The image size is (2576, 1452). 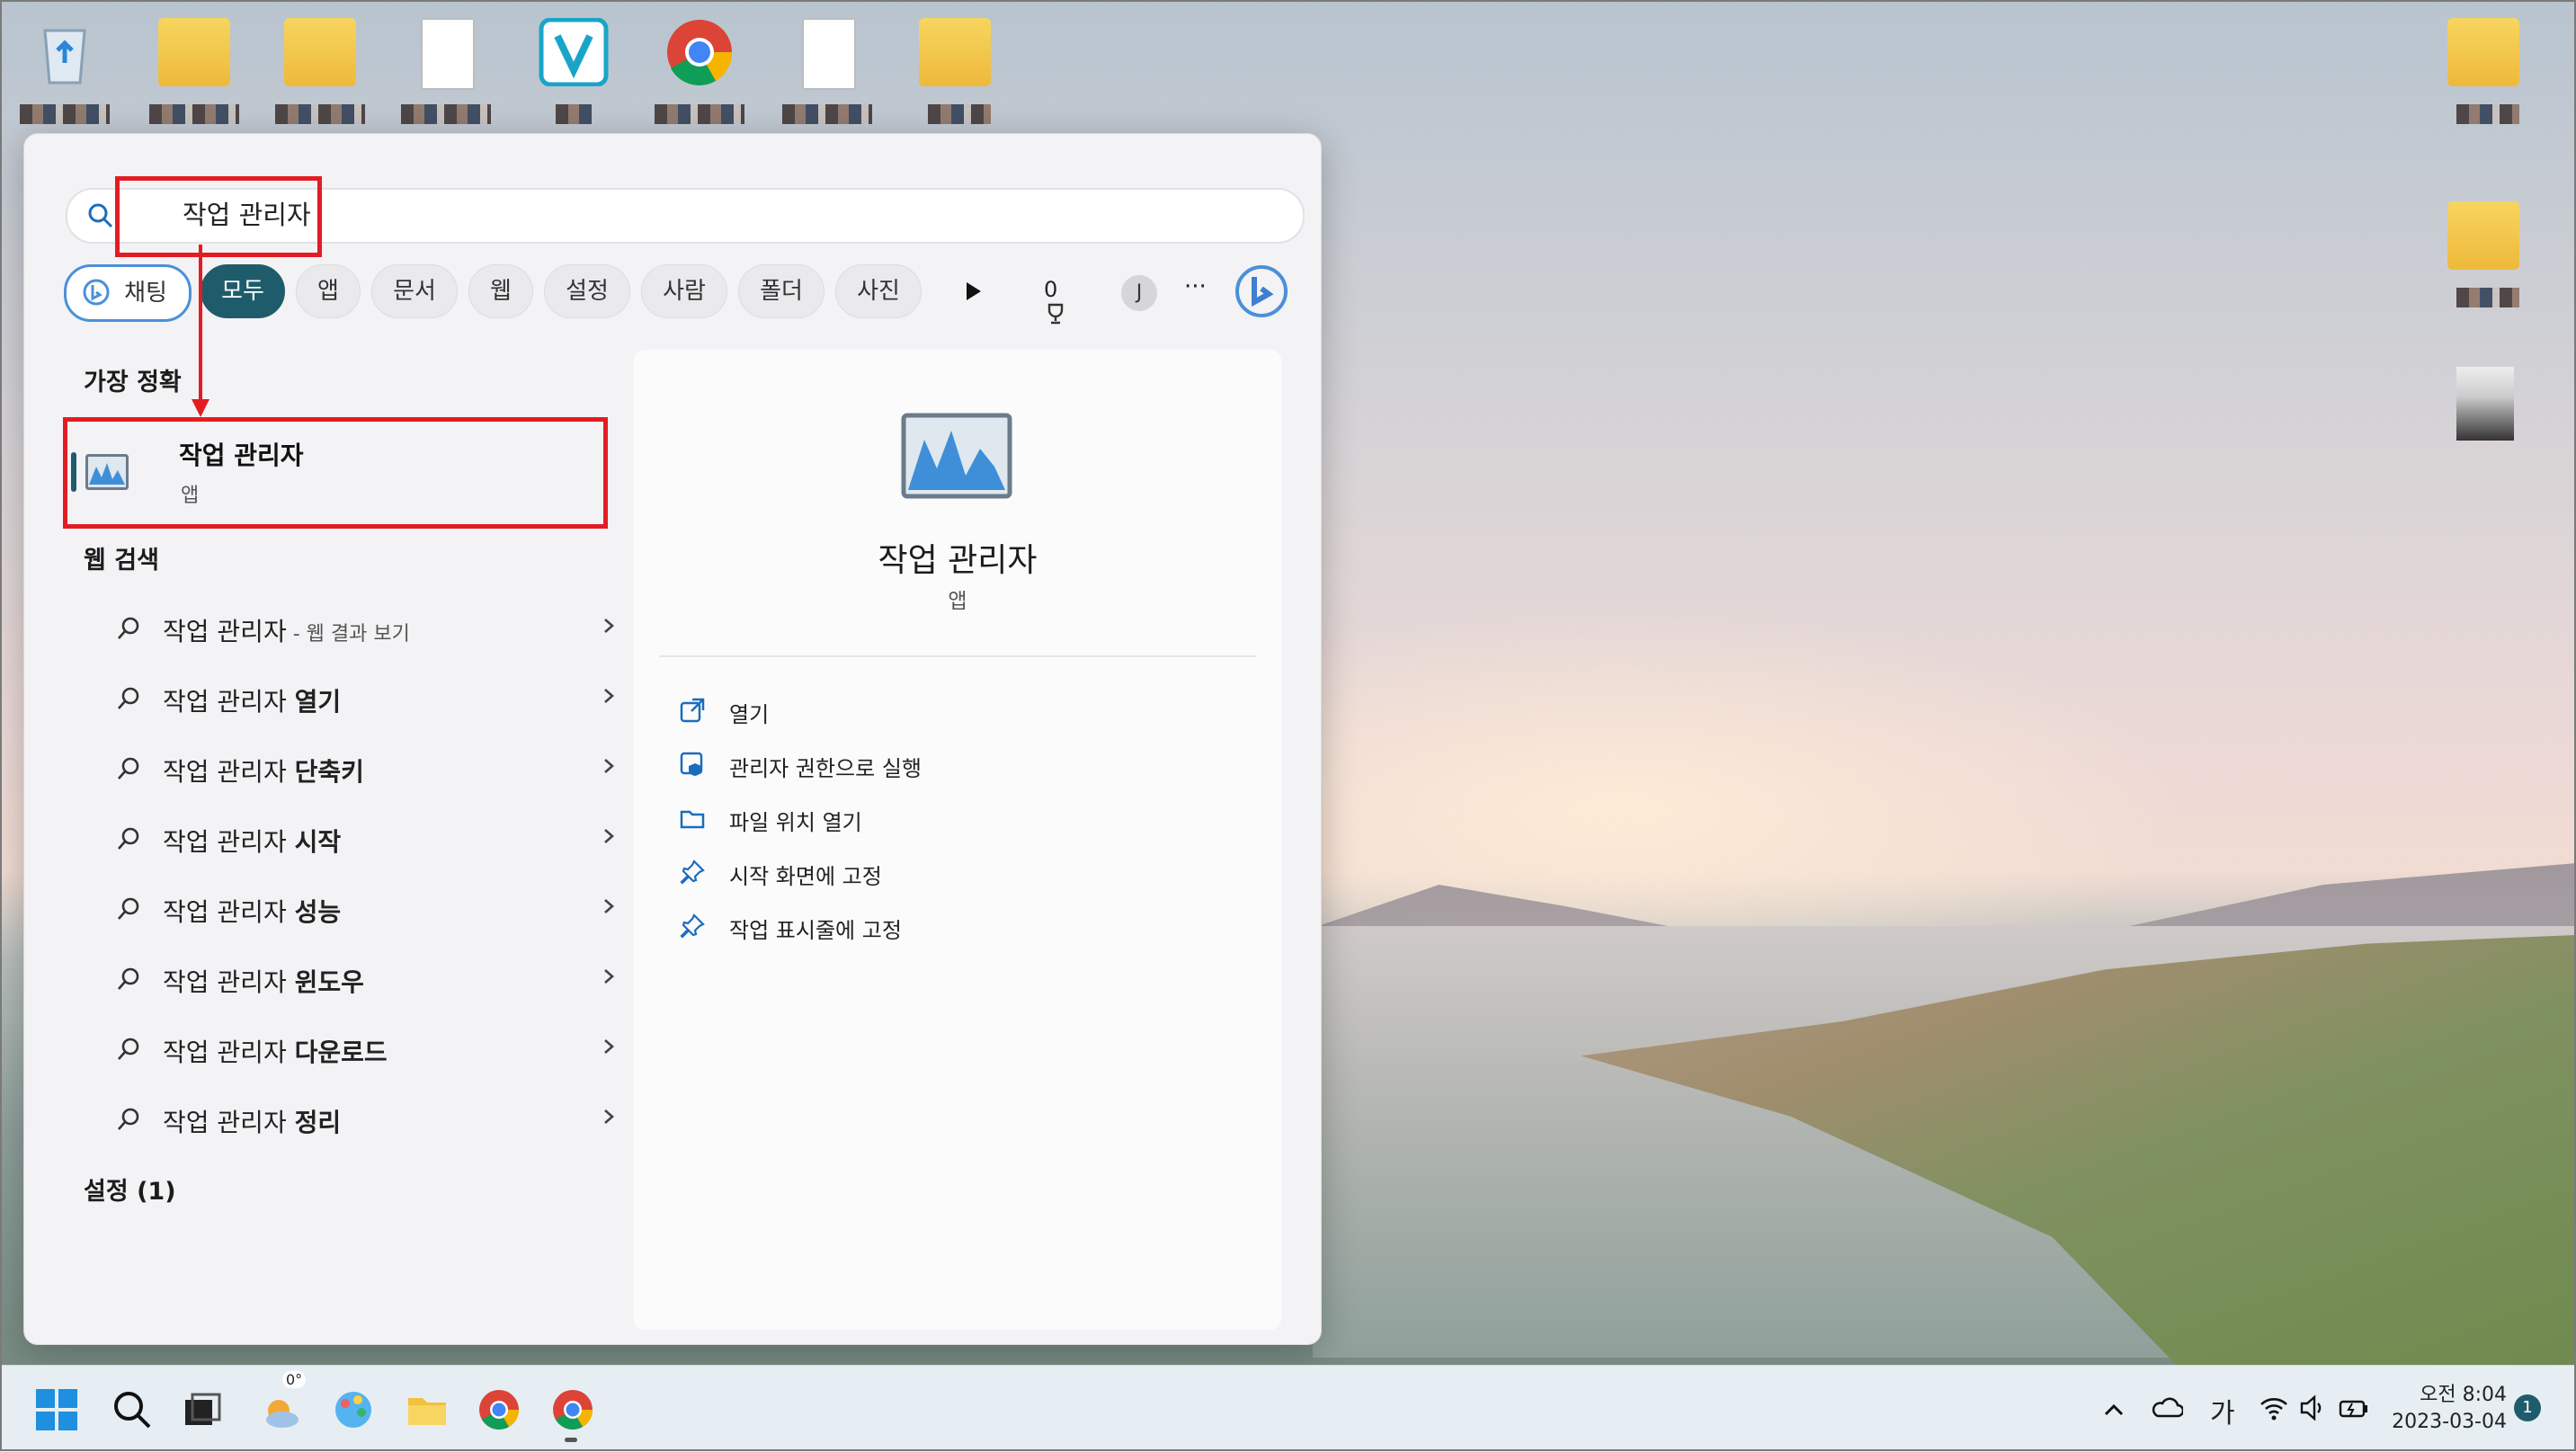 What do you see at coordinates (816, 930) in the screenshot?
I see `action-pin-to-taskbar-label: 작업 표시줄에 고정` at bounding box center [816, 930].